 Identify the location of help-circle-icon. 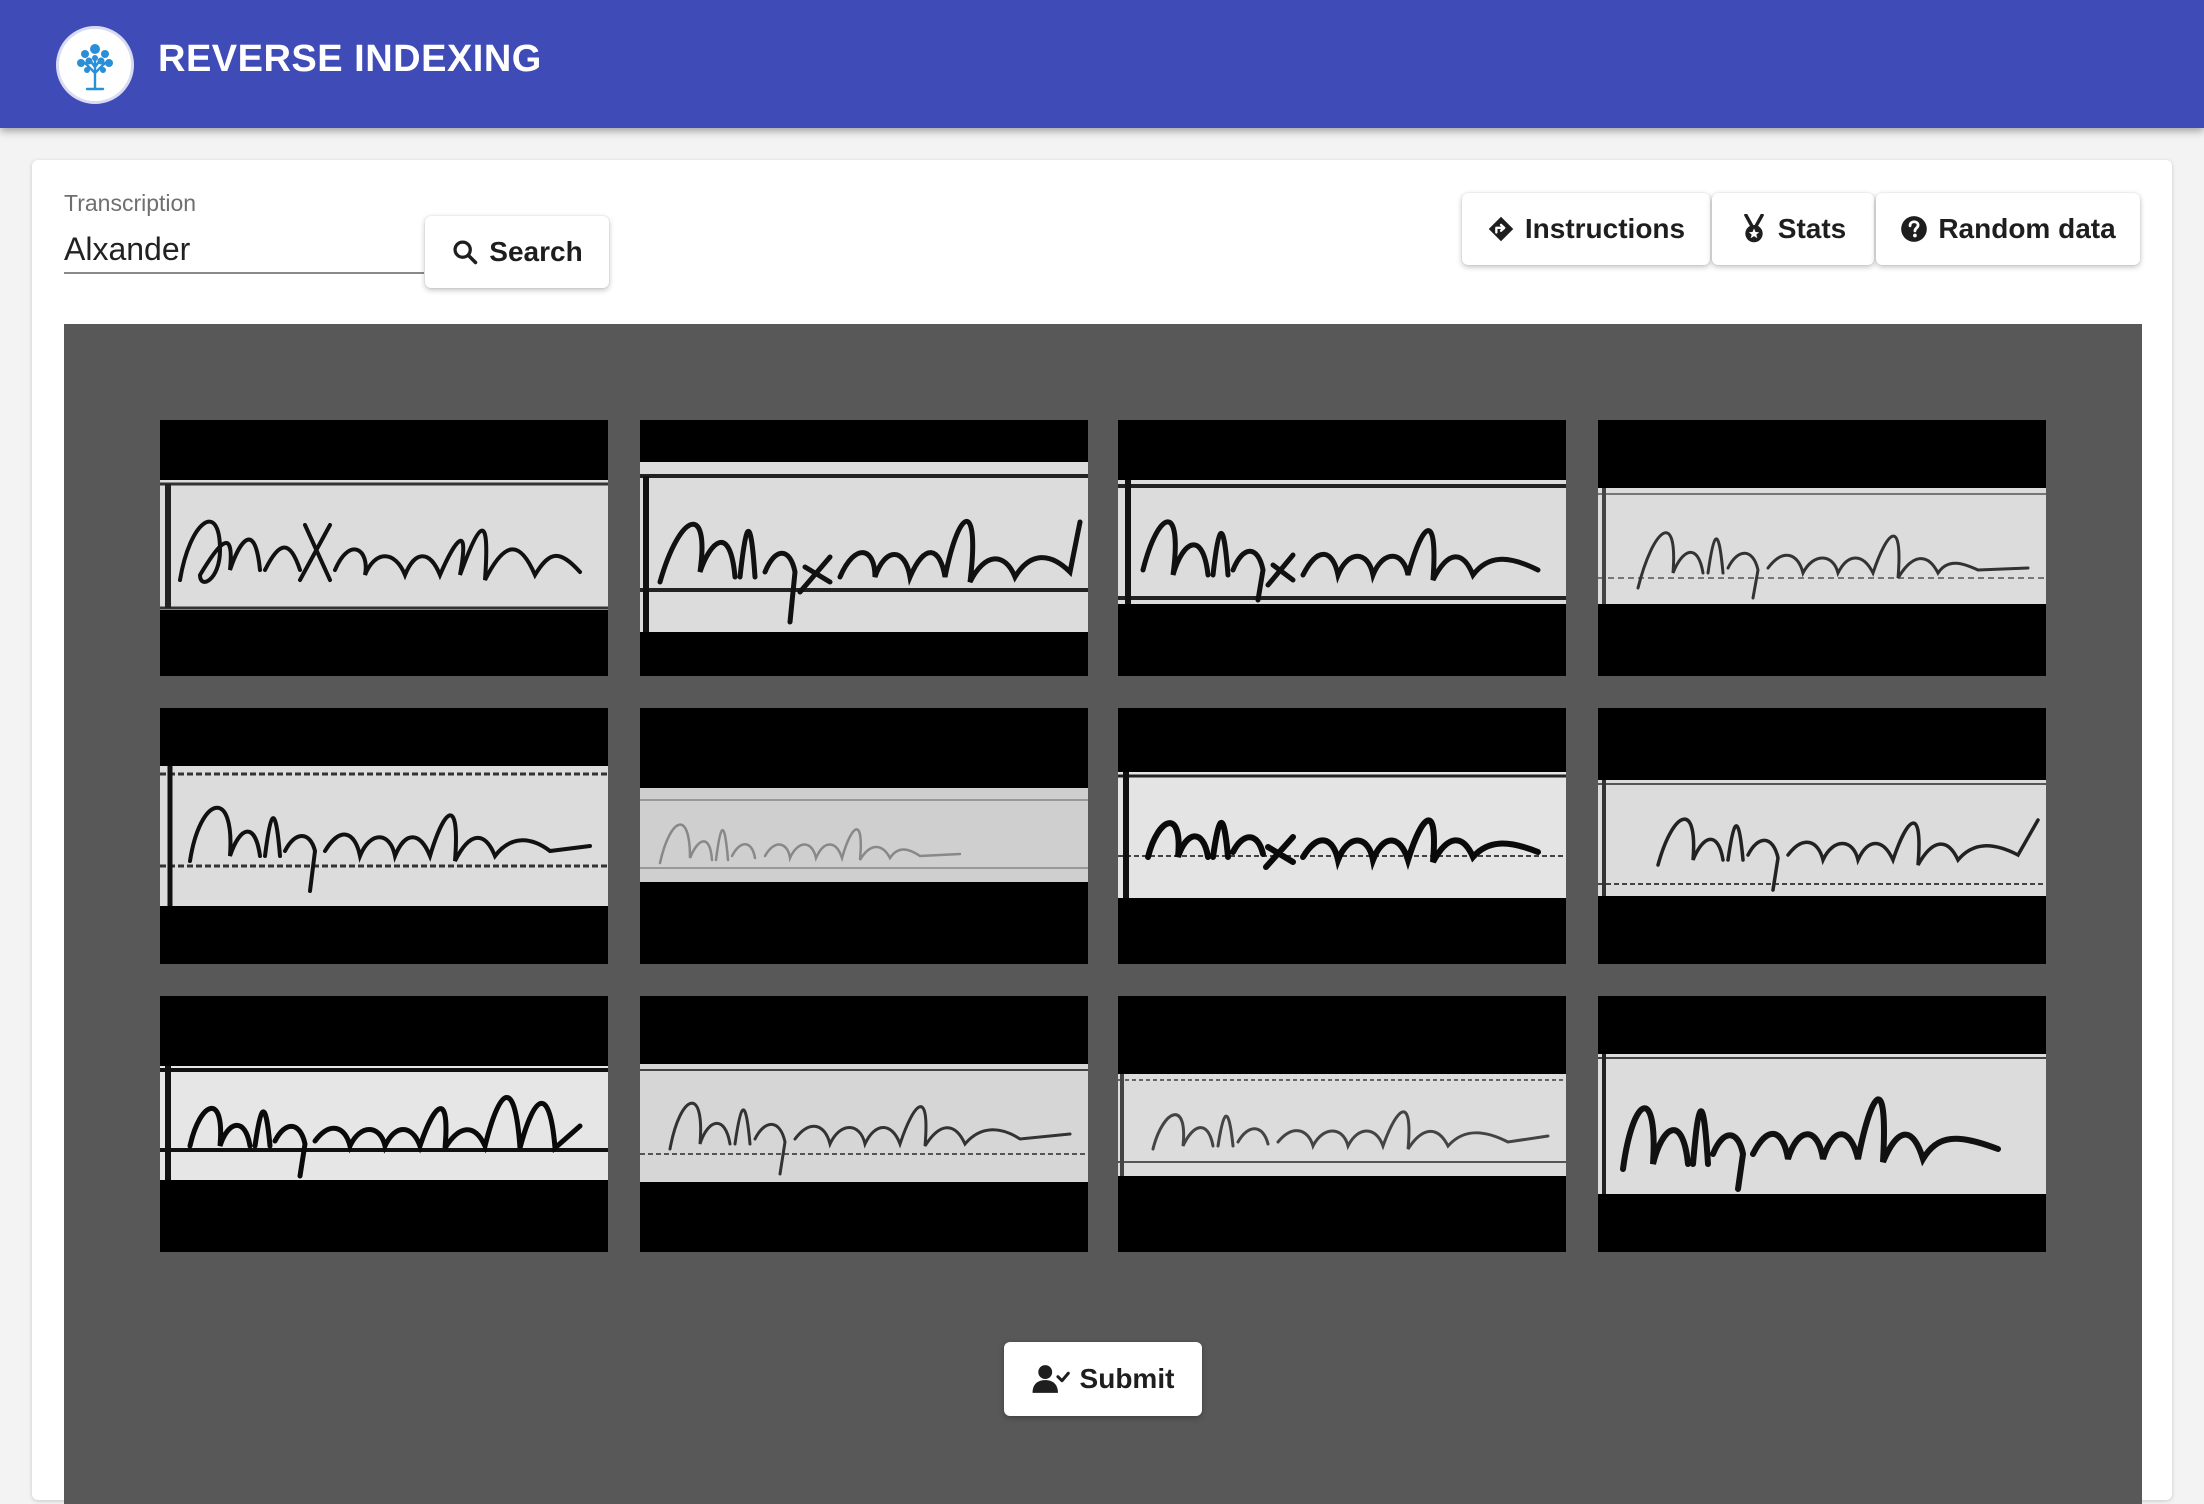
(1914, 229).